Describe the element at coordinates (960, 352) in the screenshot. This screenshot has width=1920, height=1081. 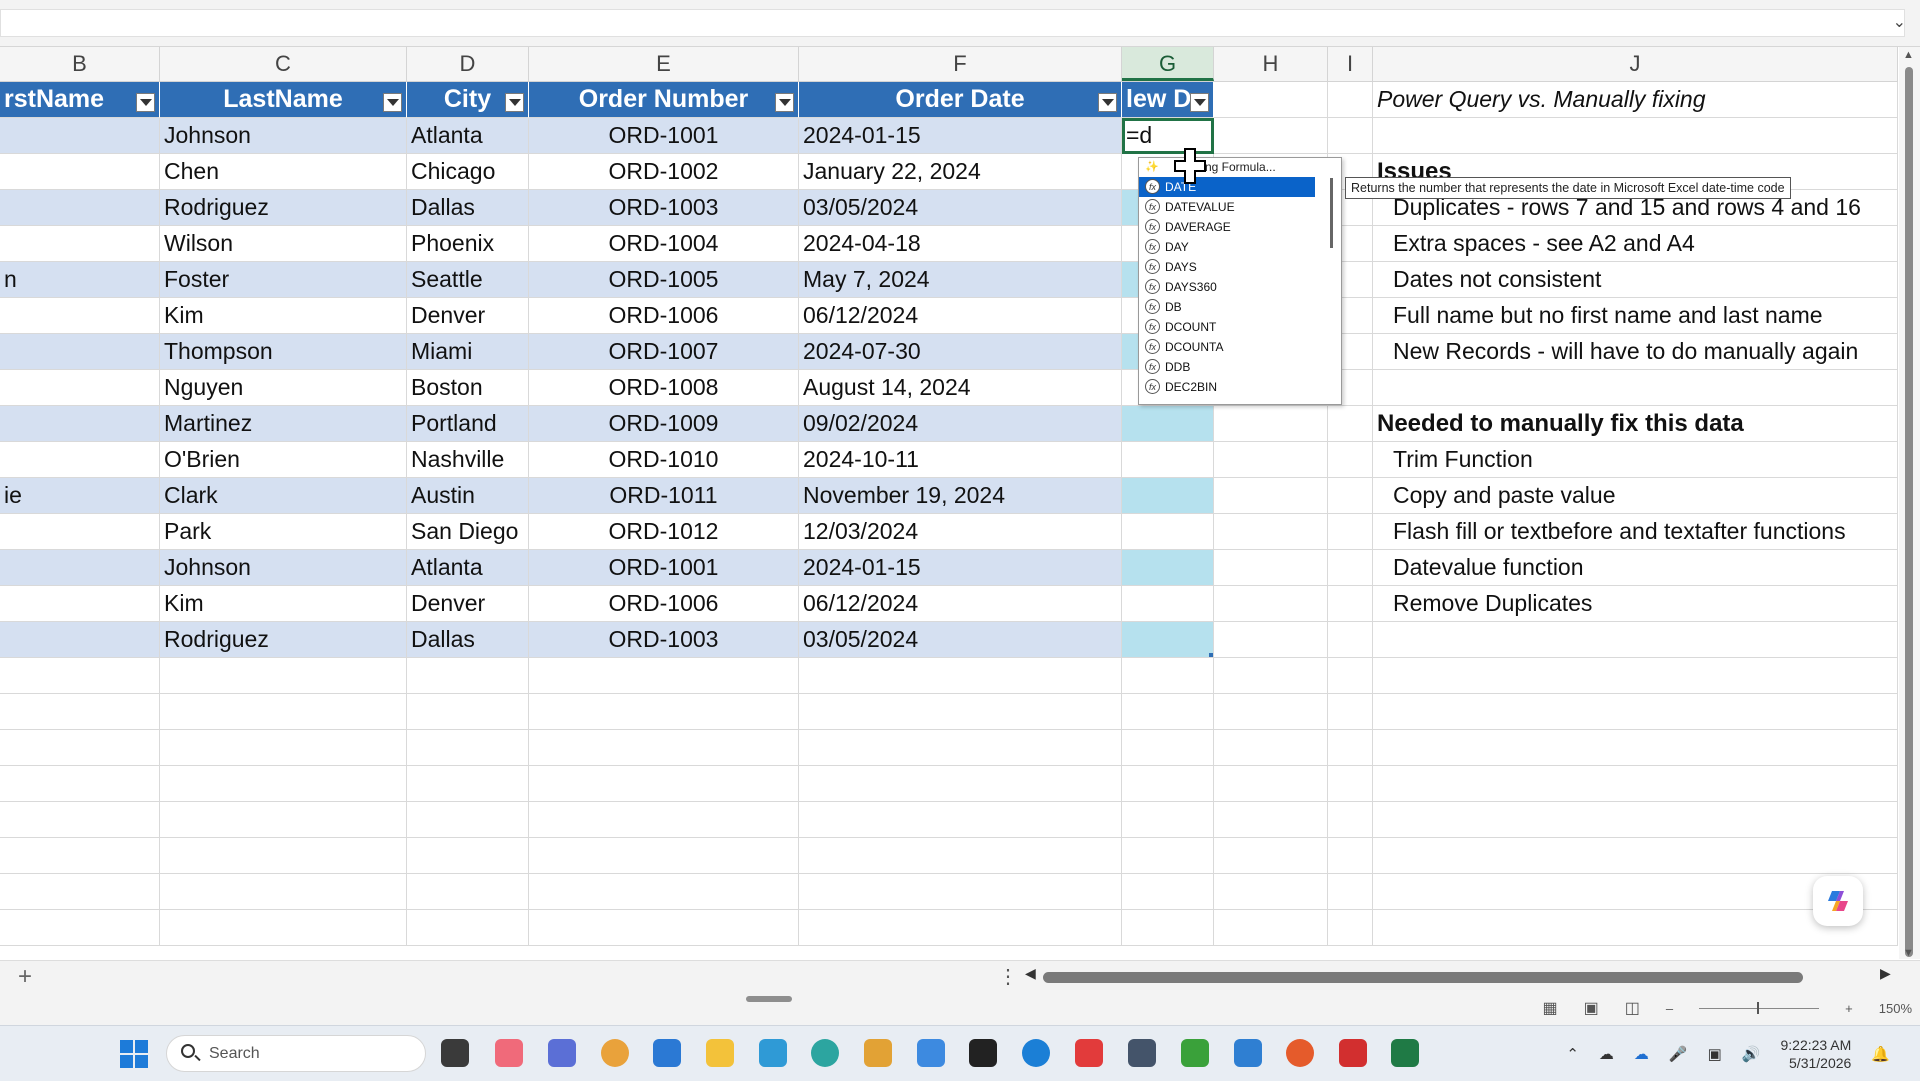
I see `order-date-cell: 2024-07-30` at that location.